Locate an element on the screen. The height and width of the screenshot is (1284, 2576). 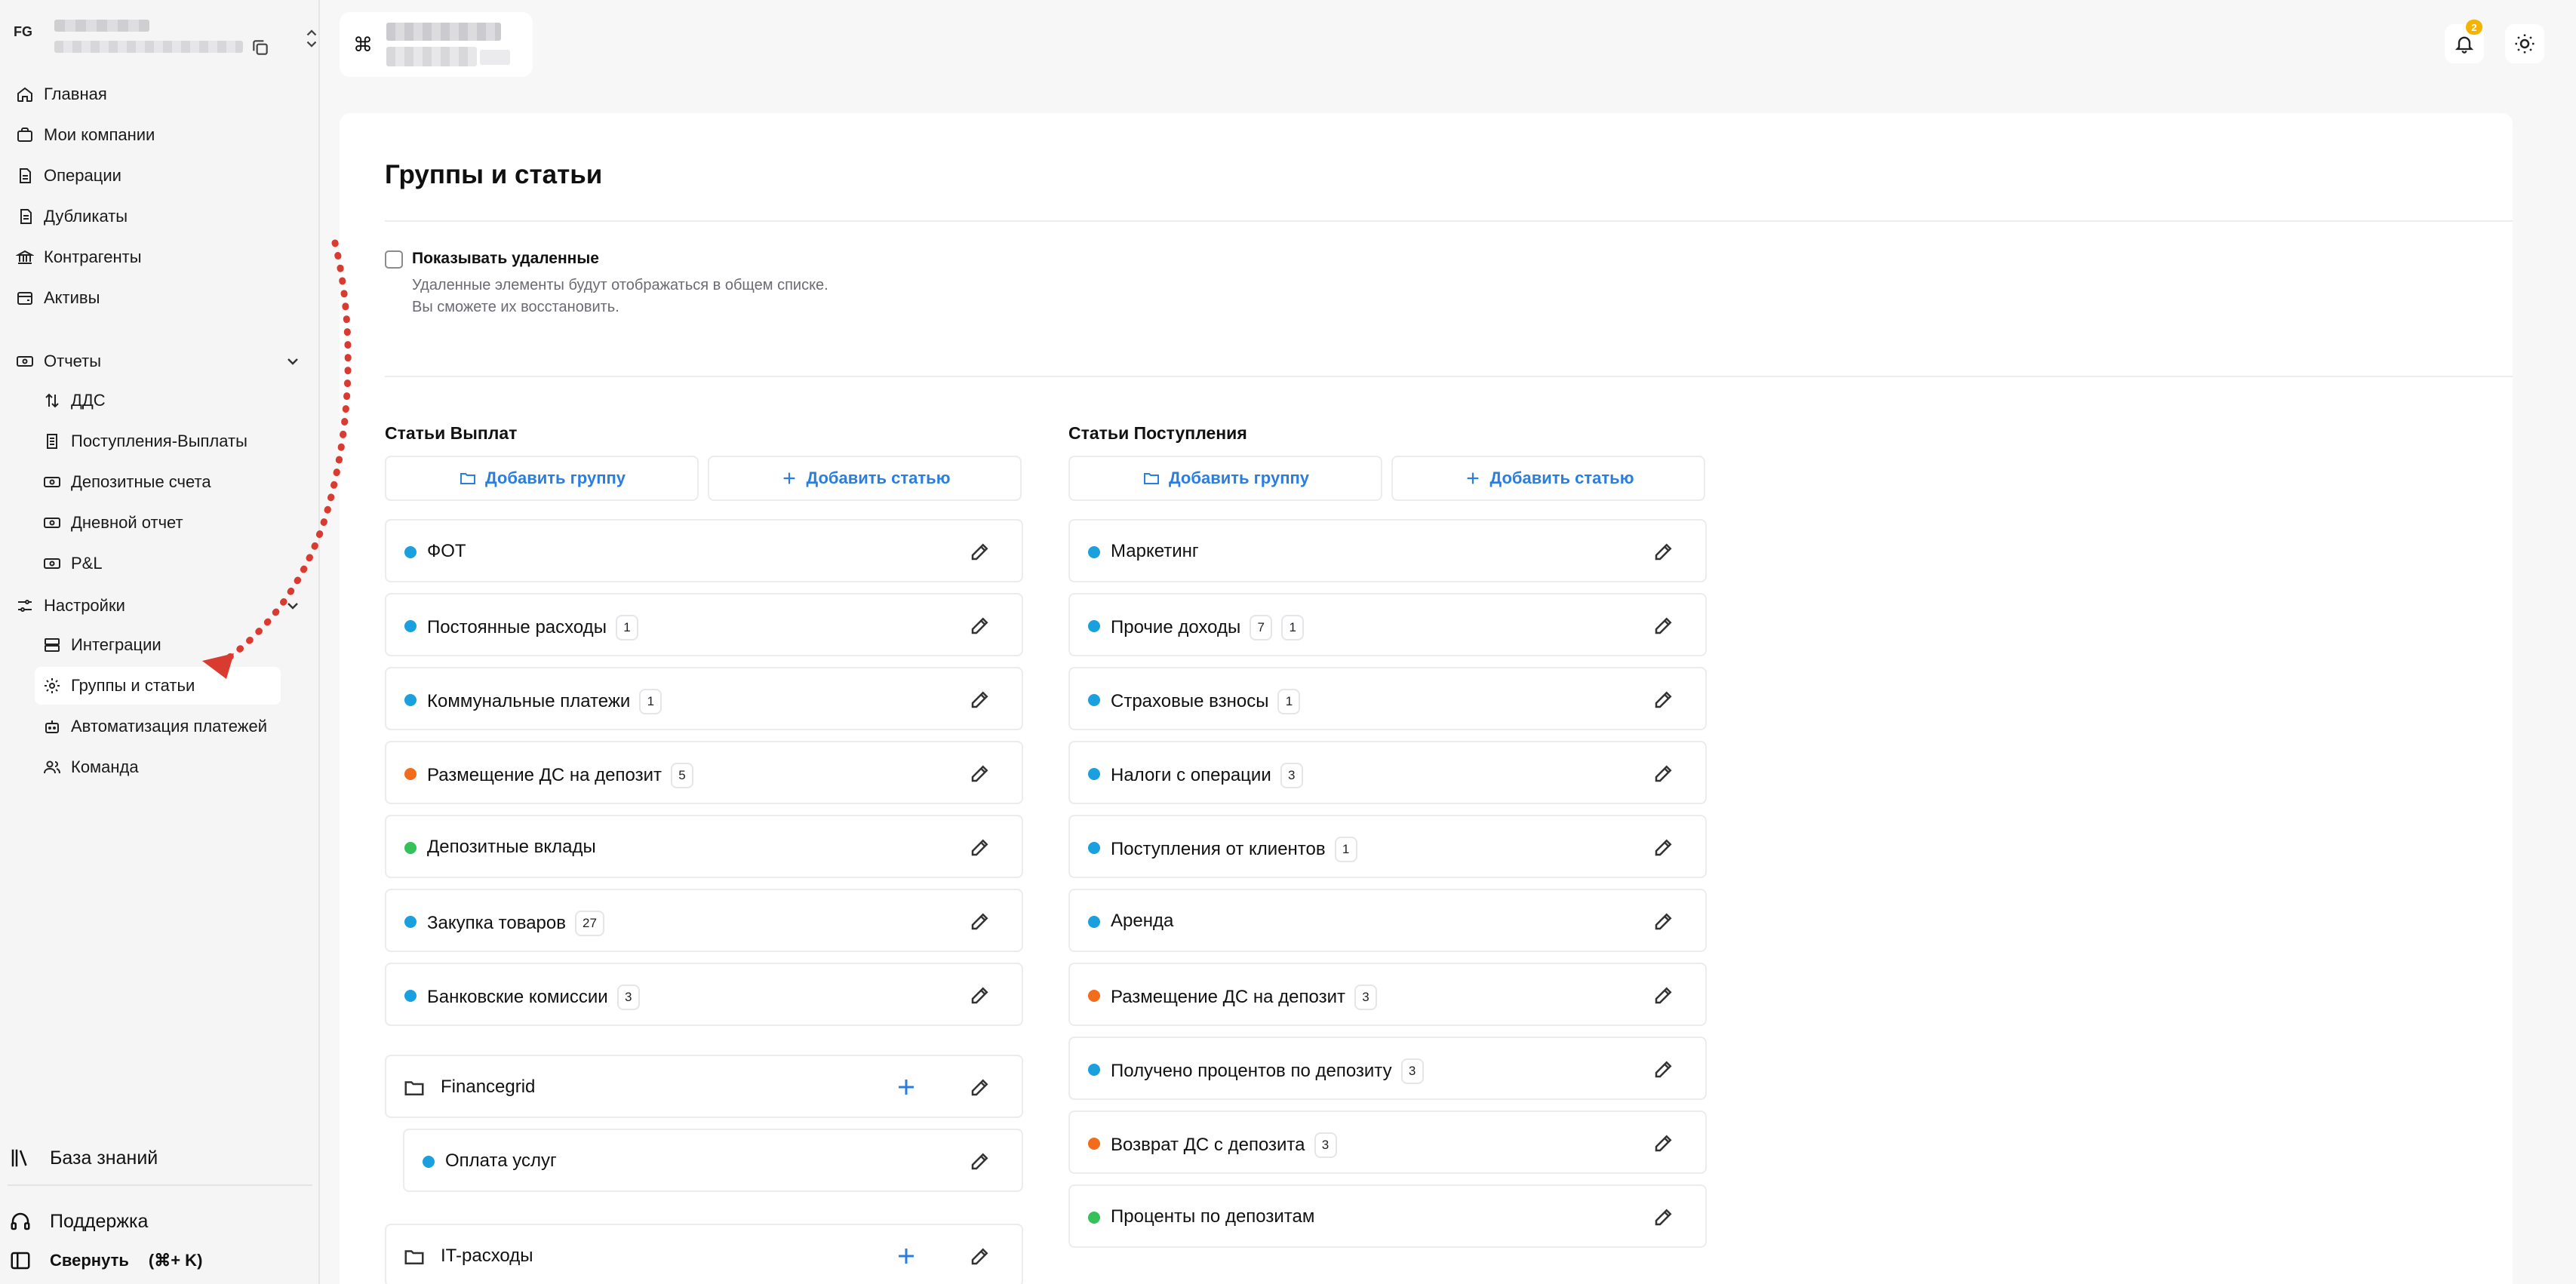
sidebar-item-daily-report: Дневной отчет is located at coordinates (111, 523).